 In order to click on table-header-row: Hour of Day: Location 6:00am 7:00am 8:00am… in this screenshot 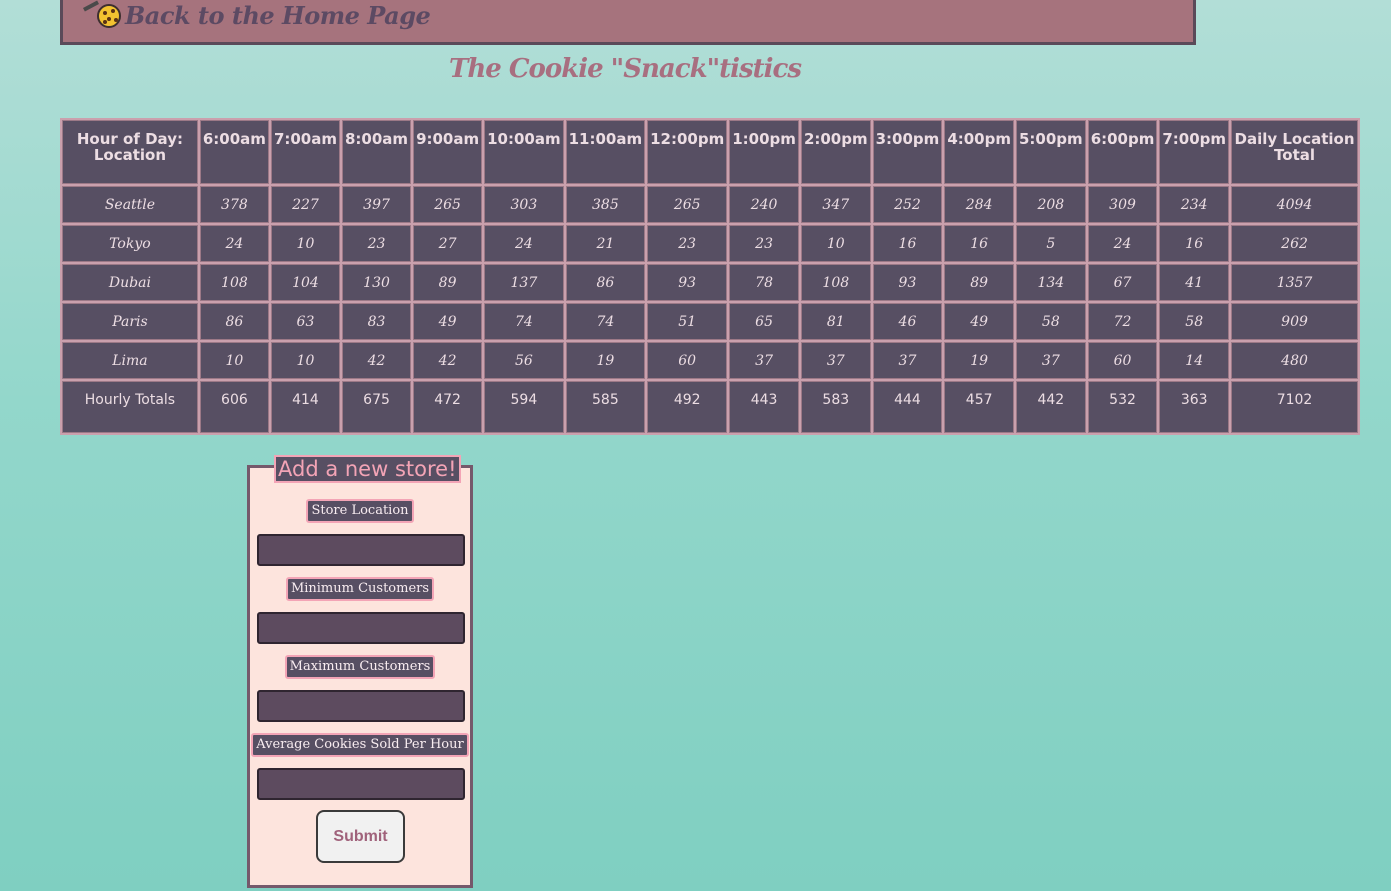, I will do `click(710, 152)`.